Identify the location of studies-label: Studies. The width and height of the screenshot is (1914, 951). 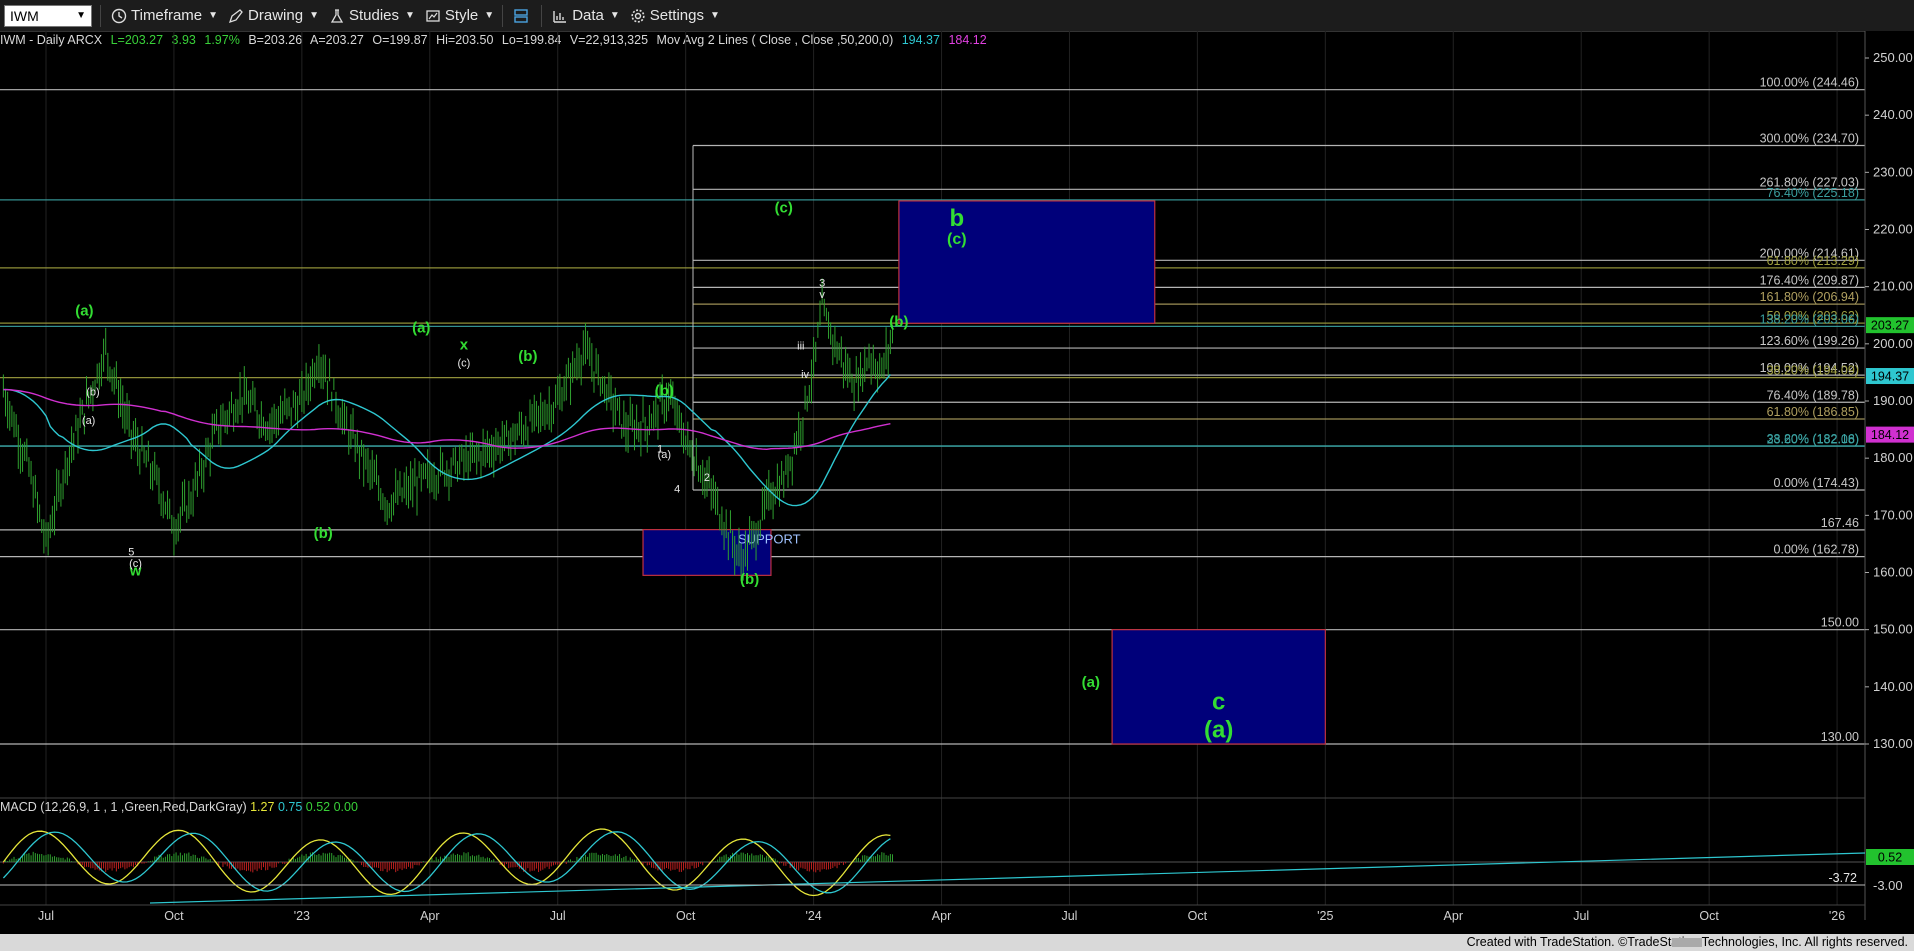
(374, 15).